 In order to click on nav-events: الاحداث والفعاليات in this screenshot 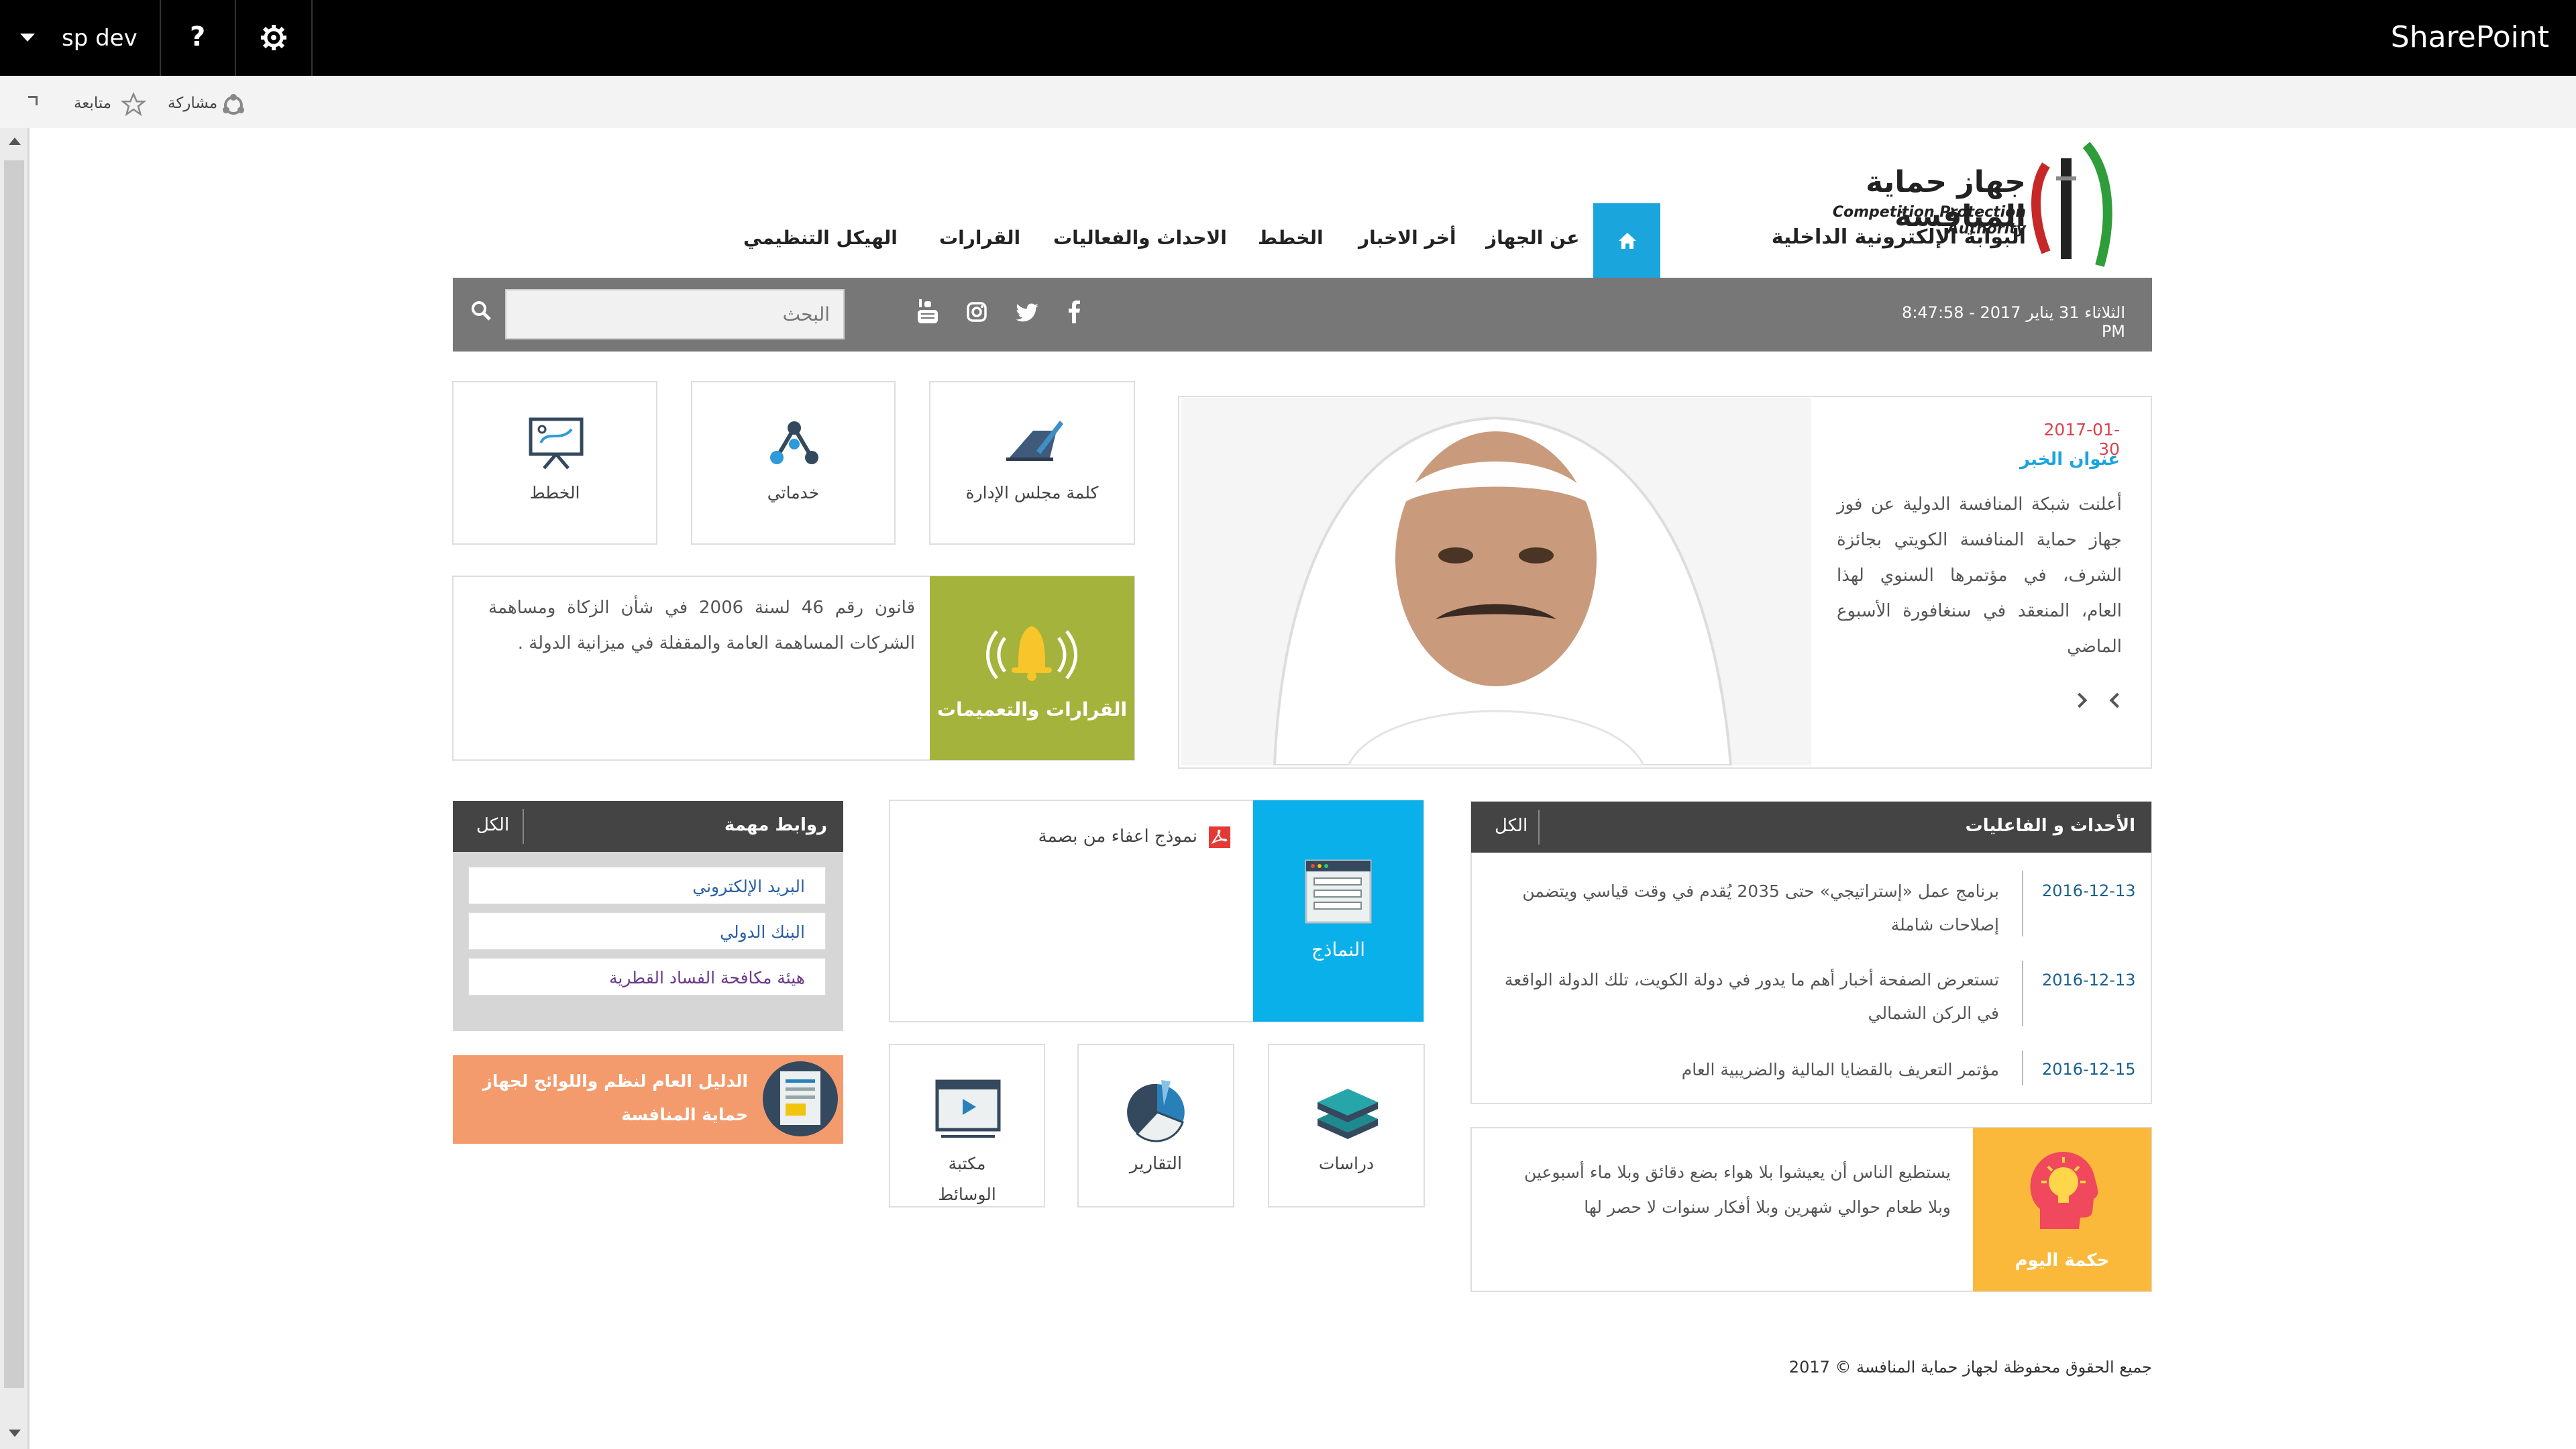, I will do `click(1140, 238)`.